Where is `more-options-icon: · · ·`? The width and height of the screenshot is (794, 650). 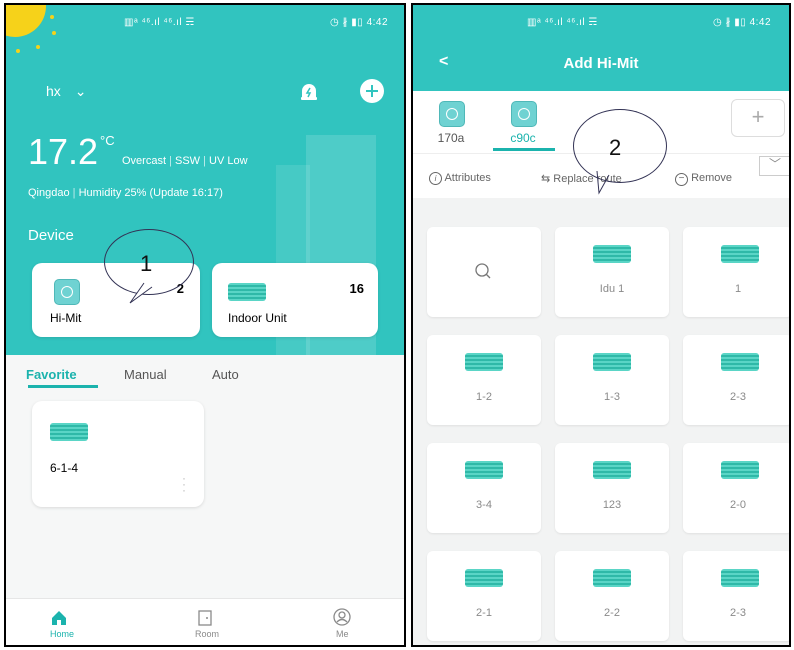 more-options-icon: · · · is located at coordinates (184, 484).